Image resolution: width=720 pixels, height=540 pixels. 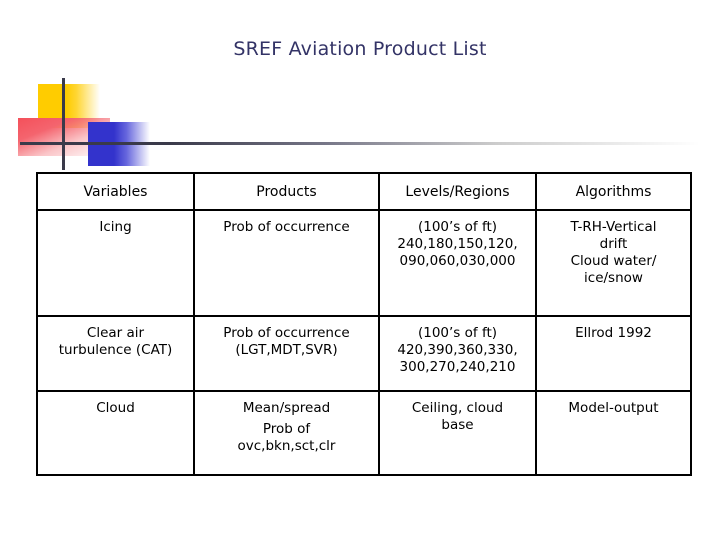 What do you see at coordinates (360, 49) in the screenshot?
I see `page-title: SREF Aviation Product List` at bounding box center [360, 49].